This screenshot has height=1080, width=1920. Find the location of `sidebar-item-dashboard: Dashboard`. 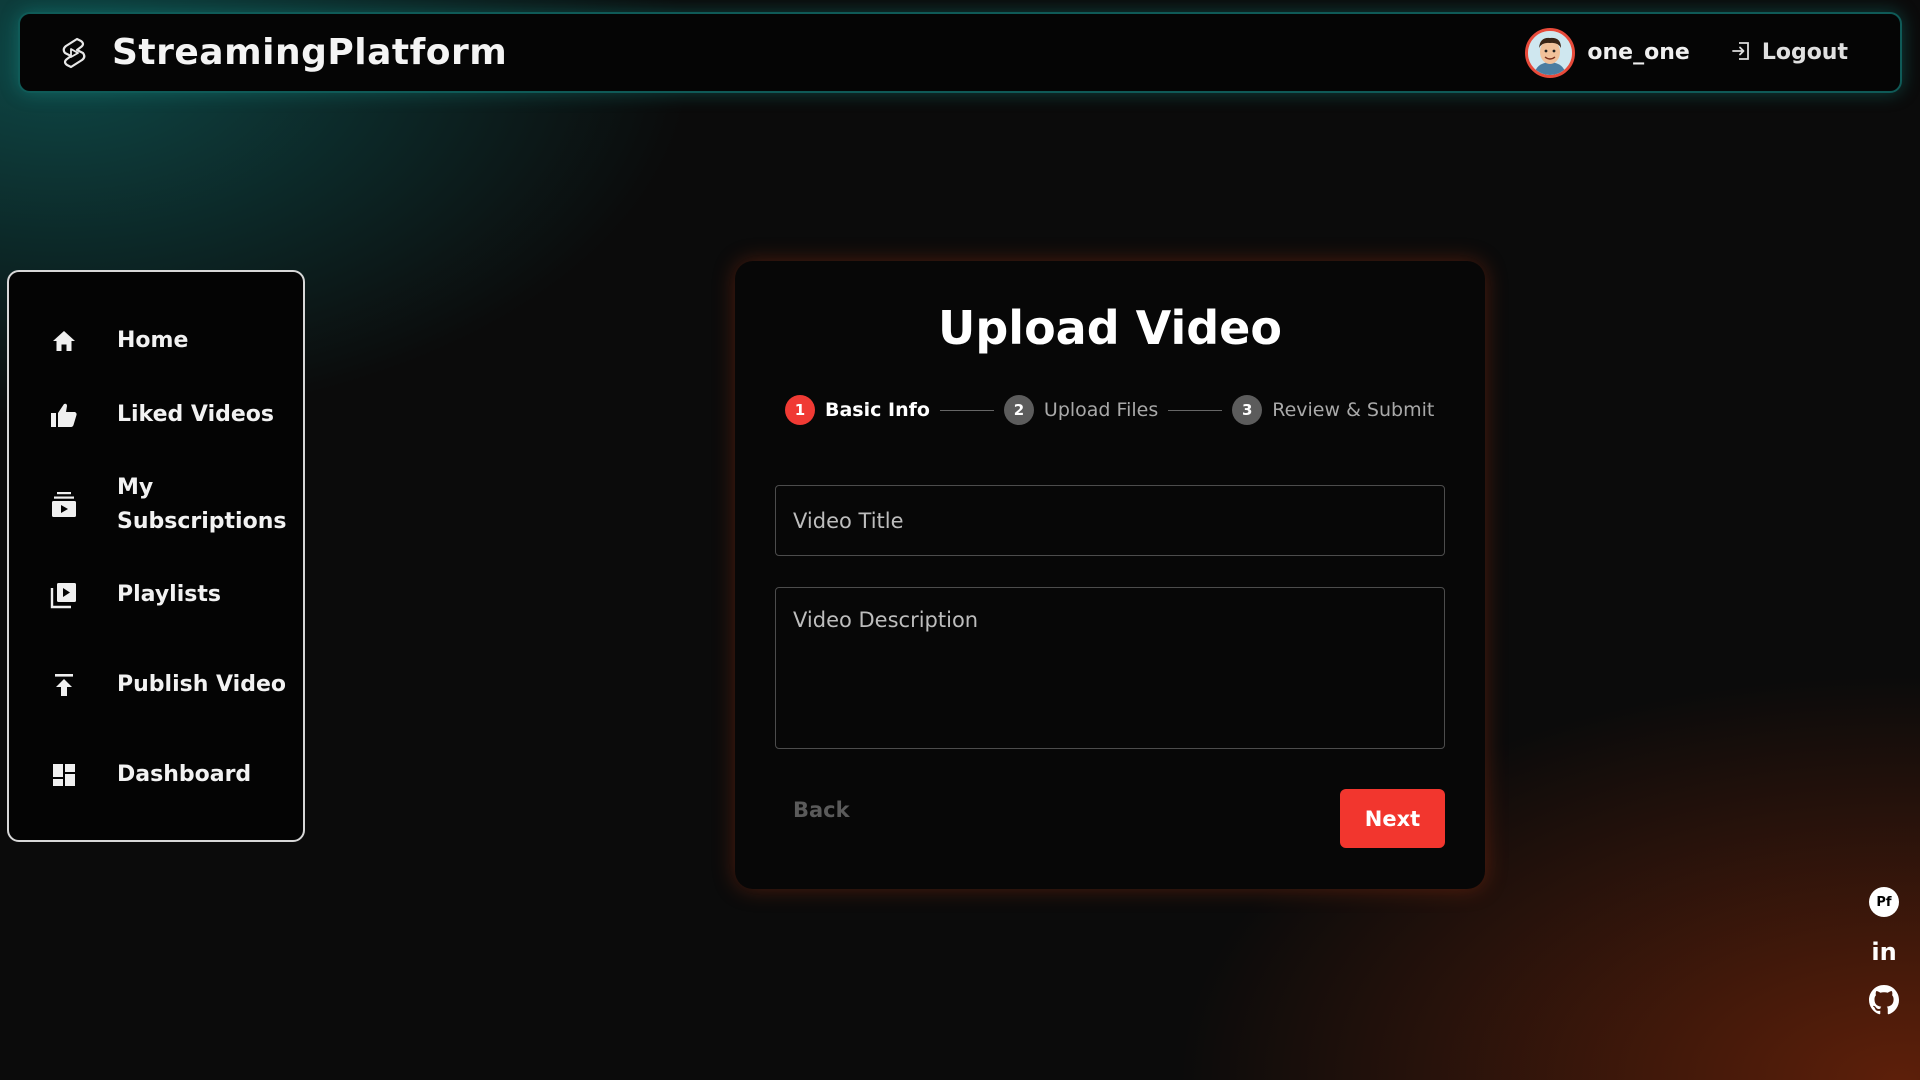

sidebar-item-dashboard: Dashboard is located at coordinates (156, 775).